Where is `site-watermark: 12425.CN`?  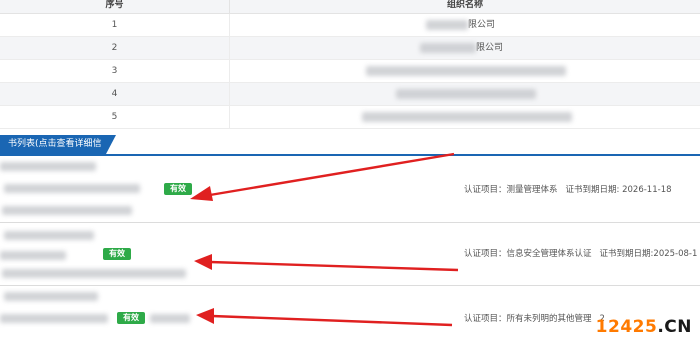
site-watermark: 12425.CN is located at coordinates (644, 327).